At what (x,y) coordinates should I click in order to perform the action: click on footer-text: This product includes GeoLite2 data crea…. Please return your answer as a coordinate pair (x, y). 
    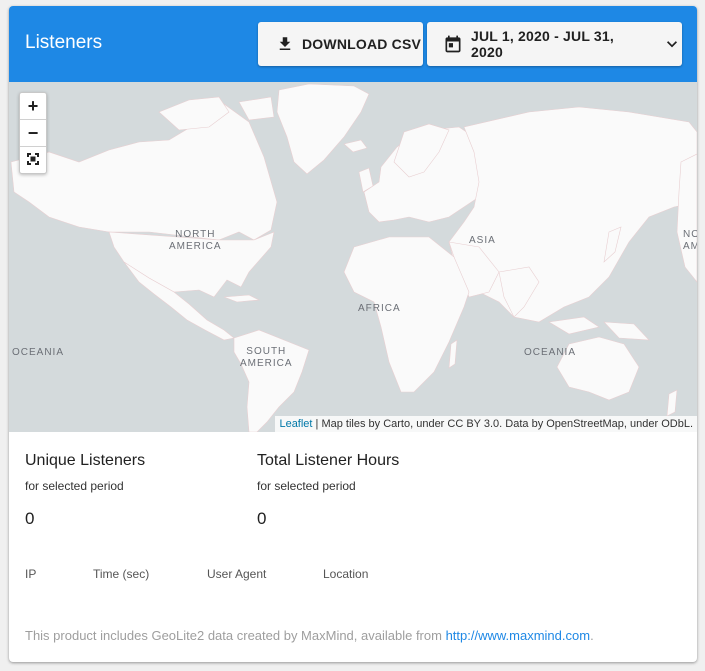
    Looking at the image, I should click on (235, 635).